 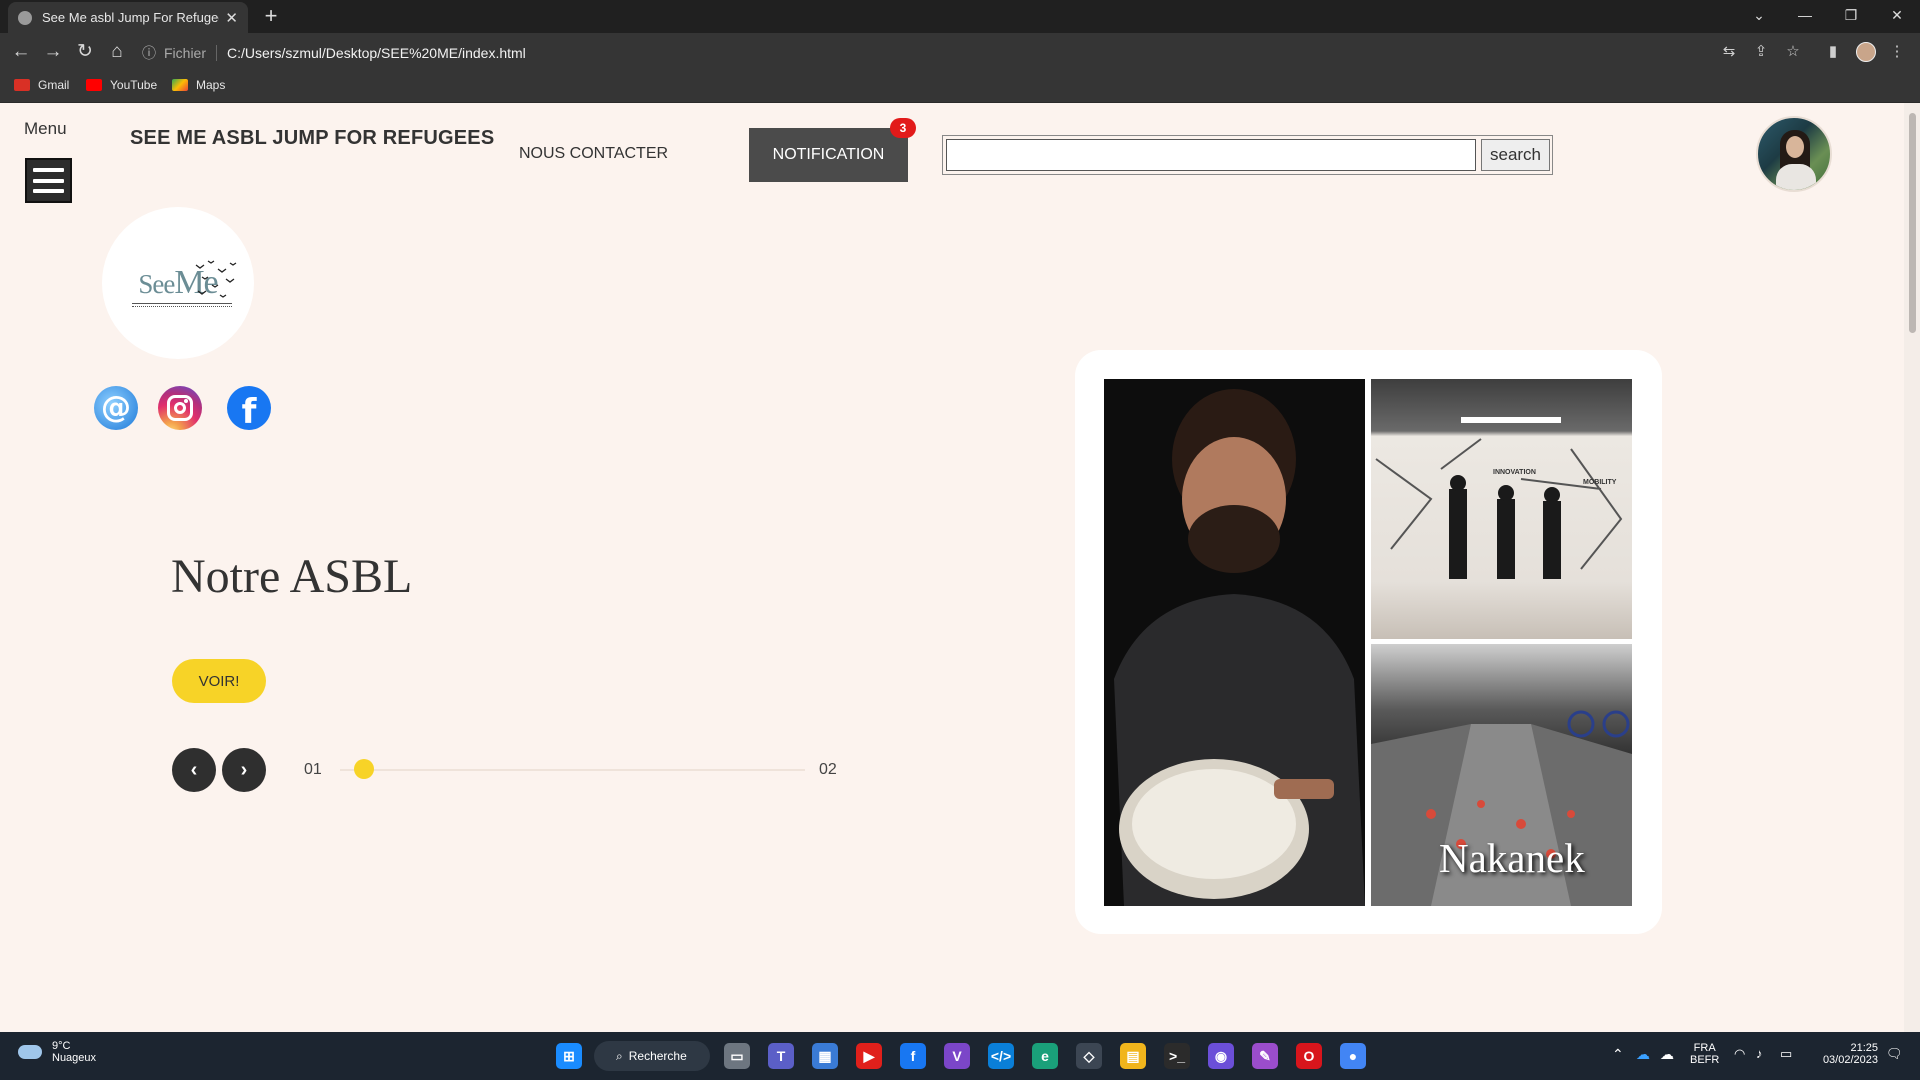 I want to click on globe-icon, so click(x=25, y=17).